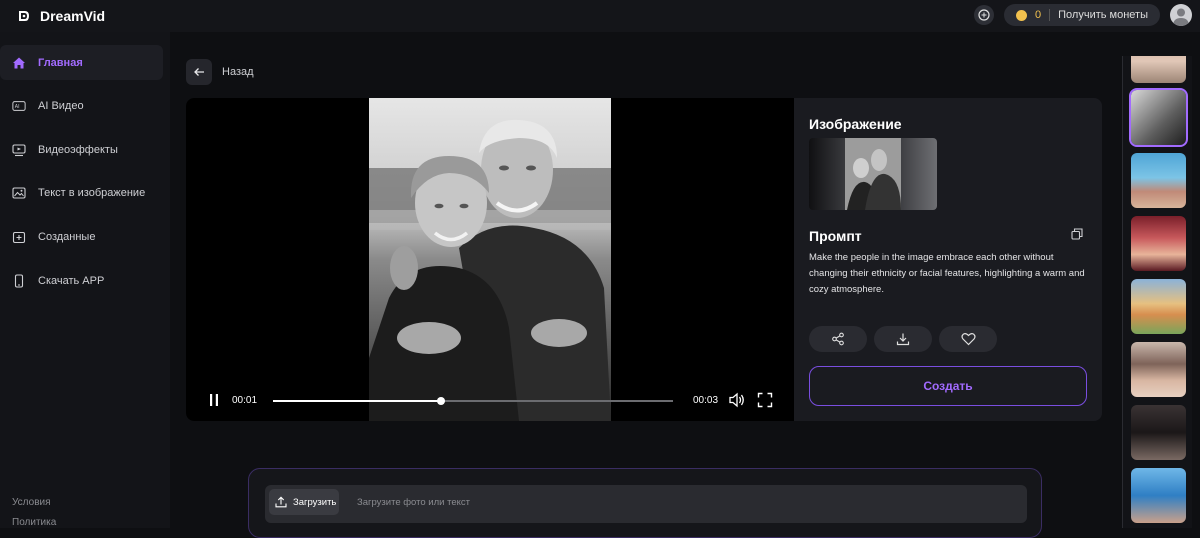  I want to click on coin-divider, so click(1050, 15).